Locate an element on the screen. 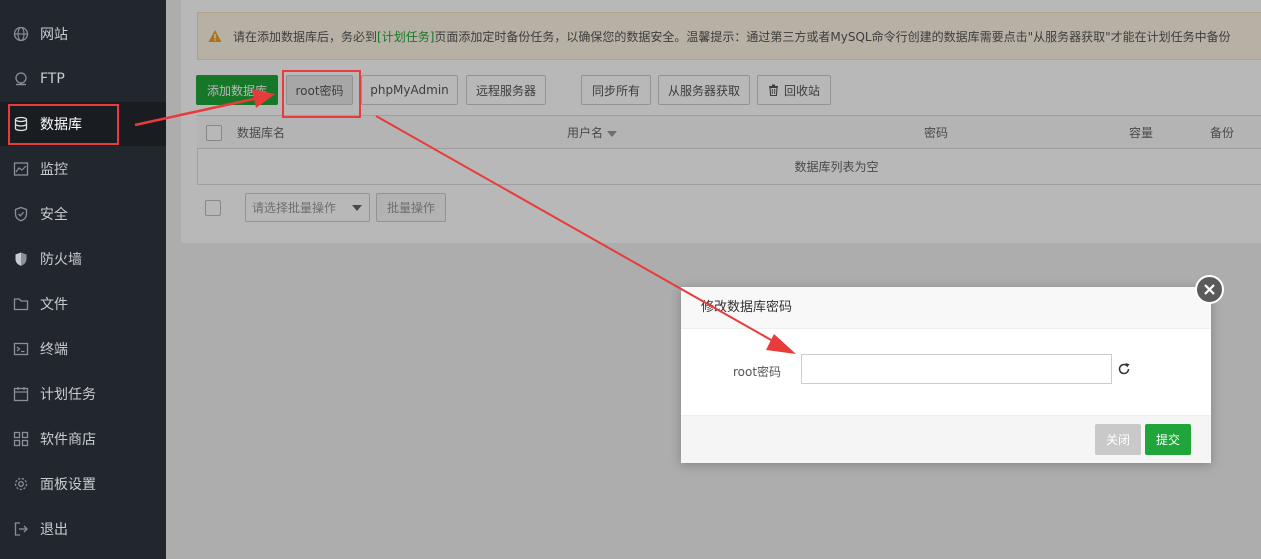 This screenshot has height=559, width=1261. sidebar-item-label: 面板设置 is located at coordinates (68, 485).